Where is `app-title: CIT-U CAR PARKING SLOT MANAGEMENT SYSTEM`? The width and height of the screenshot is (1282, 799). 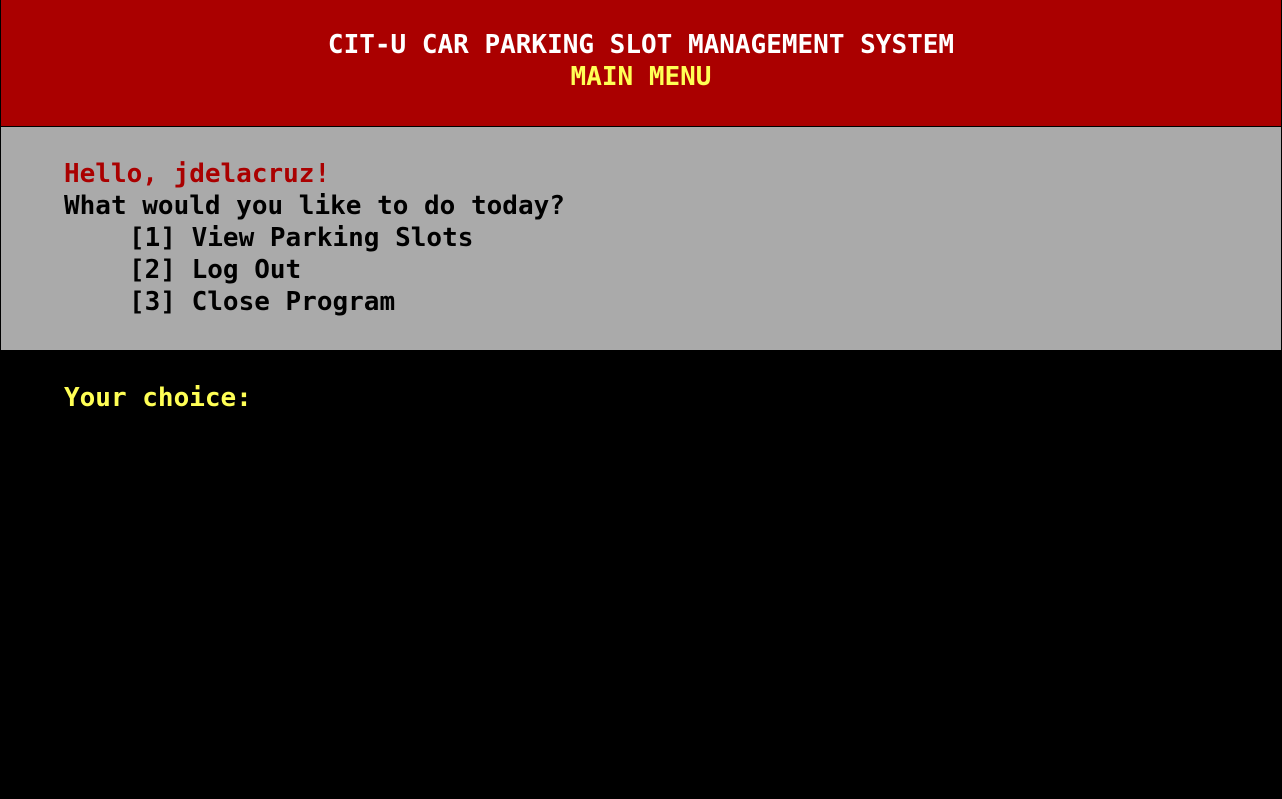 app-title: CIT-U CAR PARKING SLOT MANAGEMENT SYSTEM is located at coordinates (641, 45).